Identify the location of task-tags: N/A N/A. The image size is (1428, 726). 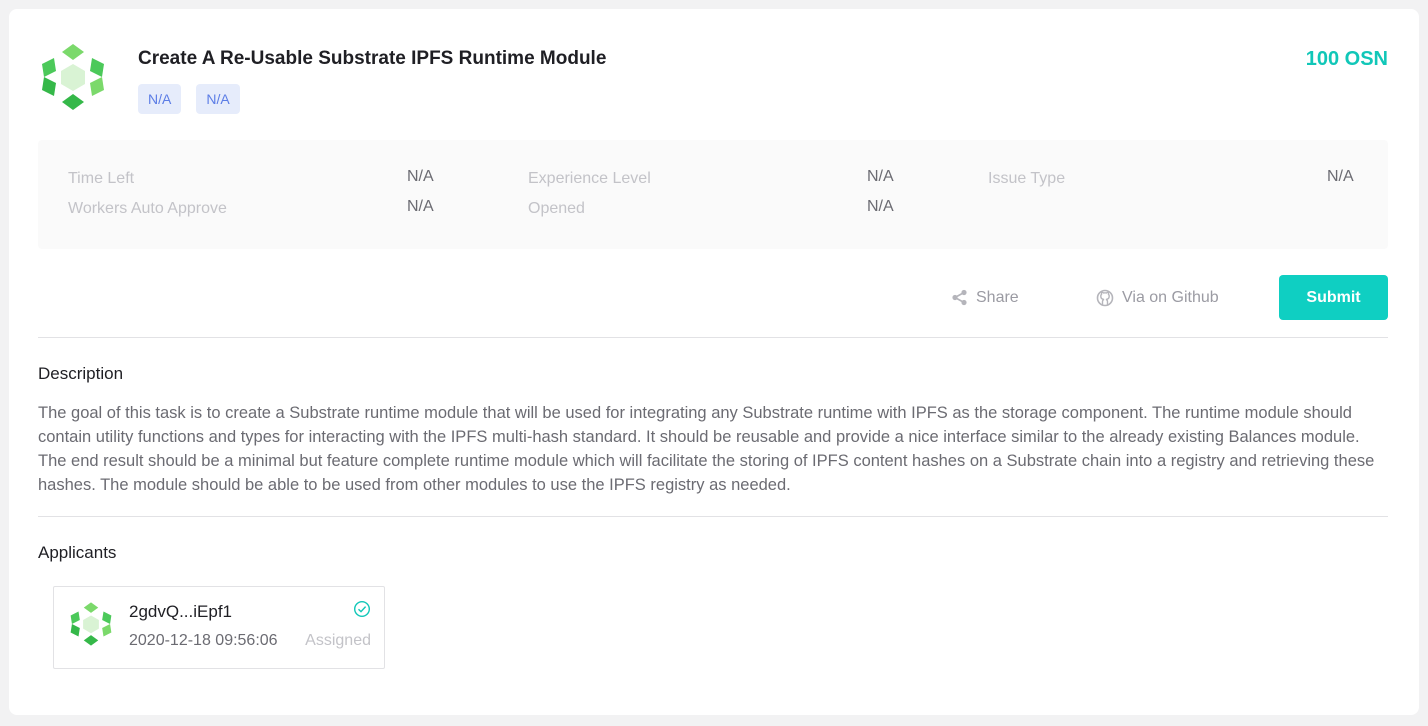
(189, 99).